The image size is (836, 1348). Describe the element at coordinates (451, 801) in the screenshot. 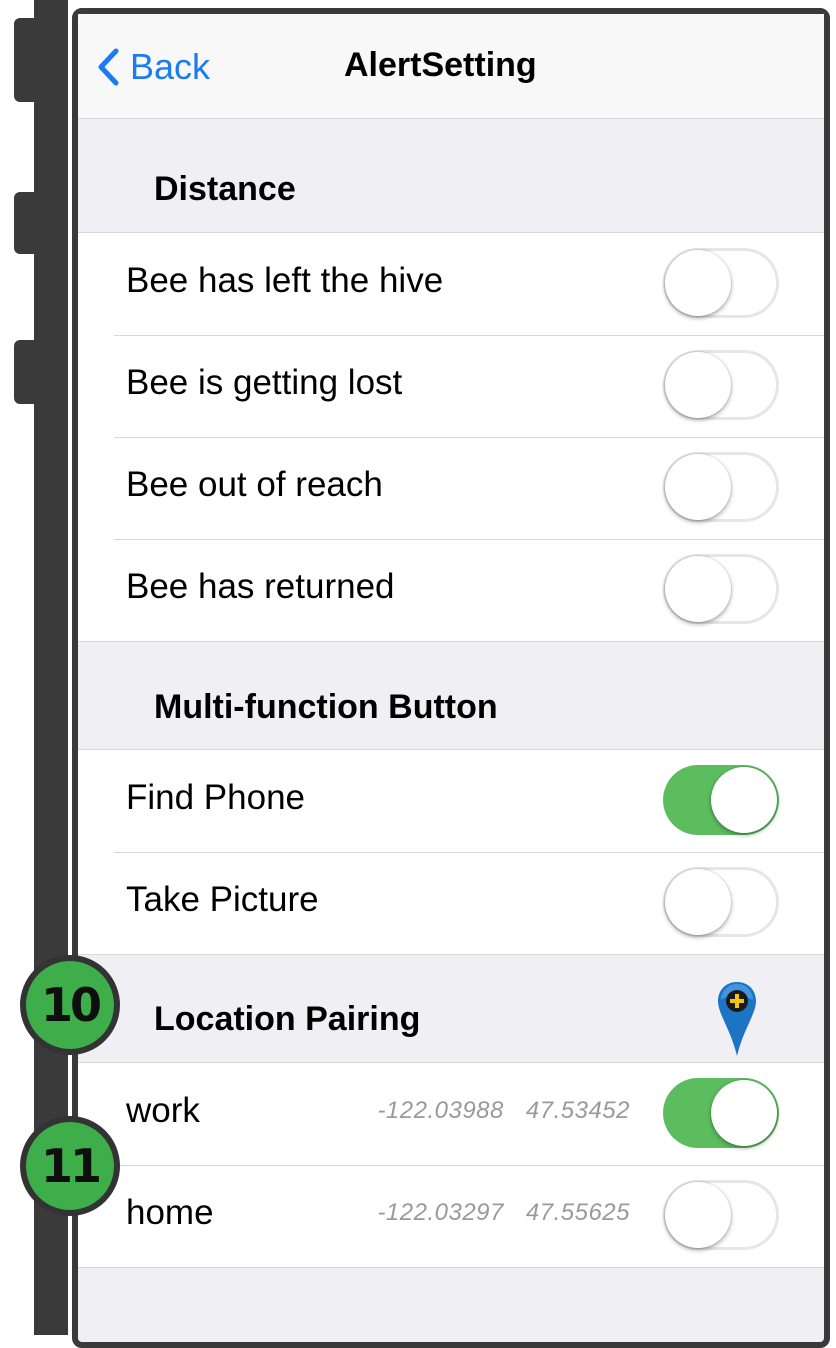

I see `list-item-find-phone: Find Phone` at that location.